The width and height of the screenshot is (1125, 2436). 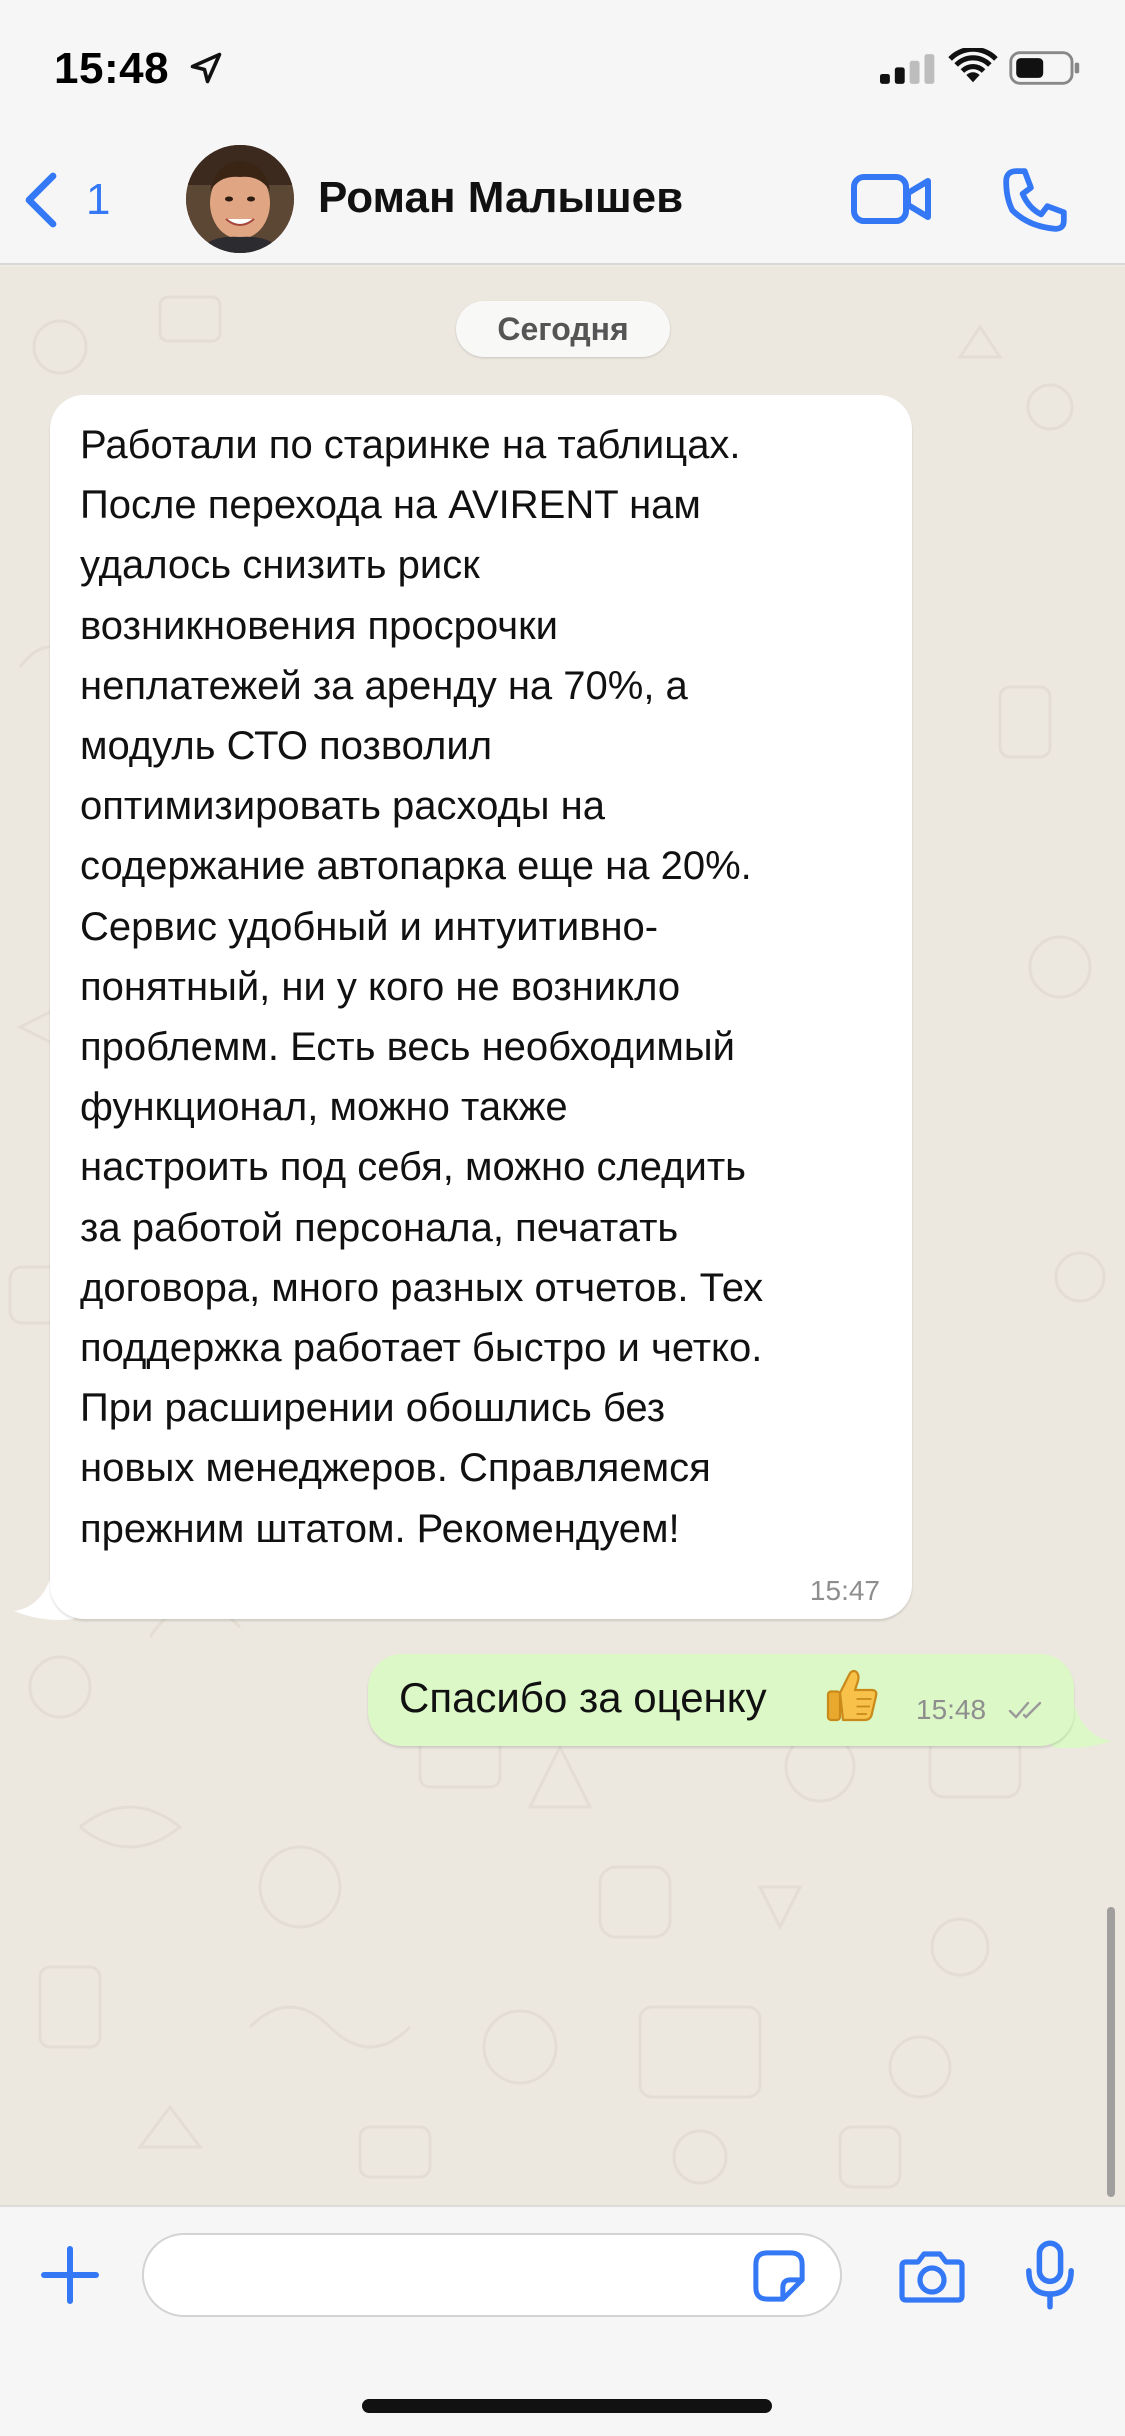 I want to click on avatar-photo, so click(x=240, y=199).